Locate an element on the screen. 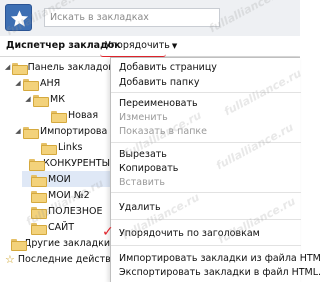 The image size is (320, 282). chevron-down-icon: ▼ is located at coordinates (174, 46).